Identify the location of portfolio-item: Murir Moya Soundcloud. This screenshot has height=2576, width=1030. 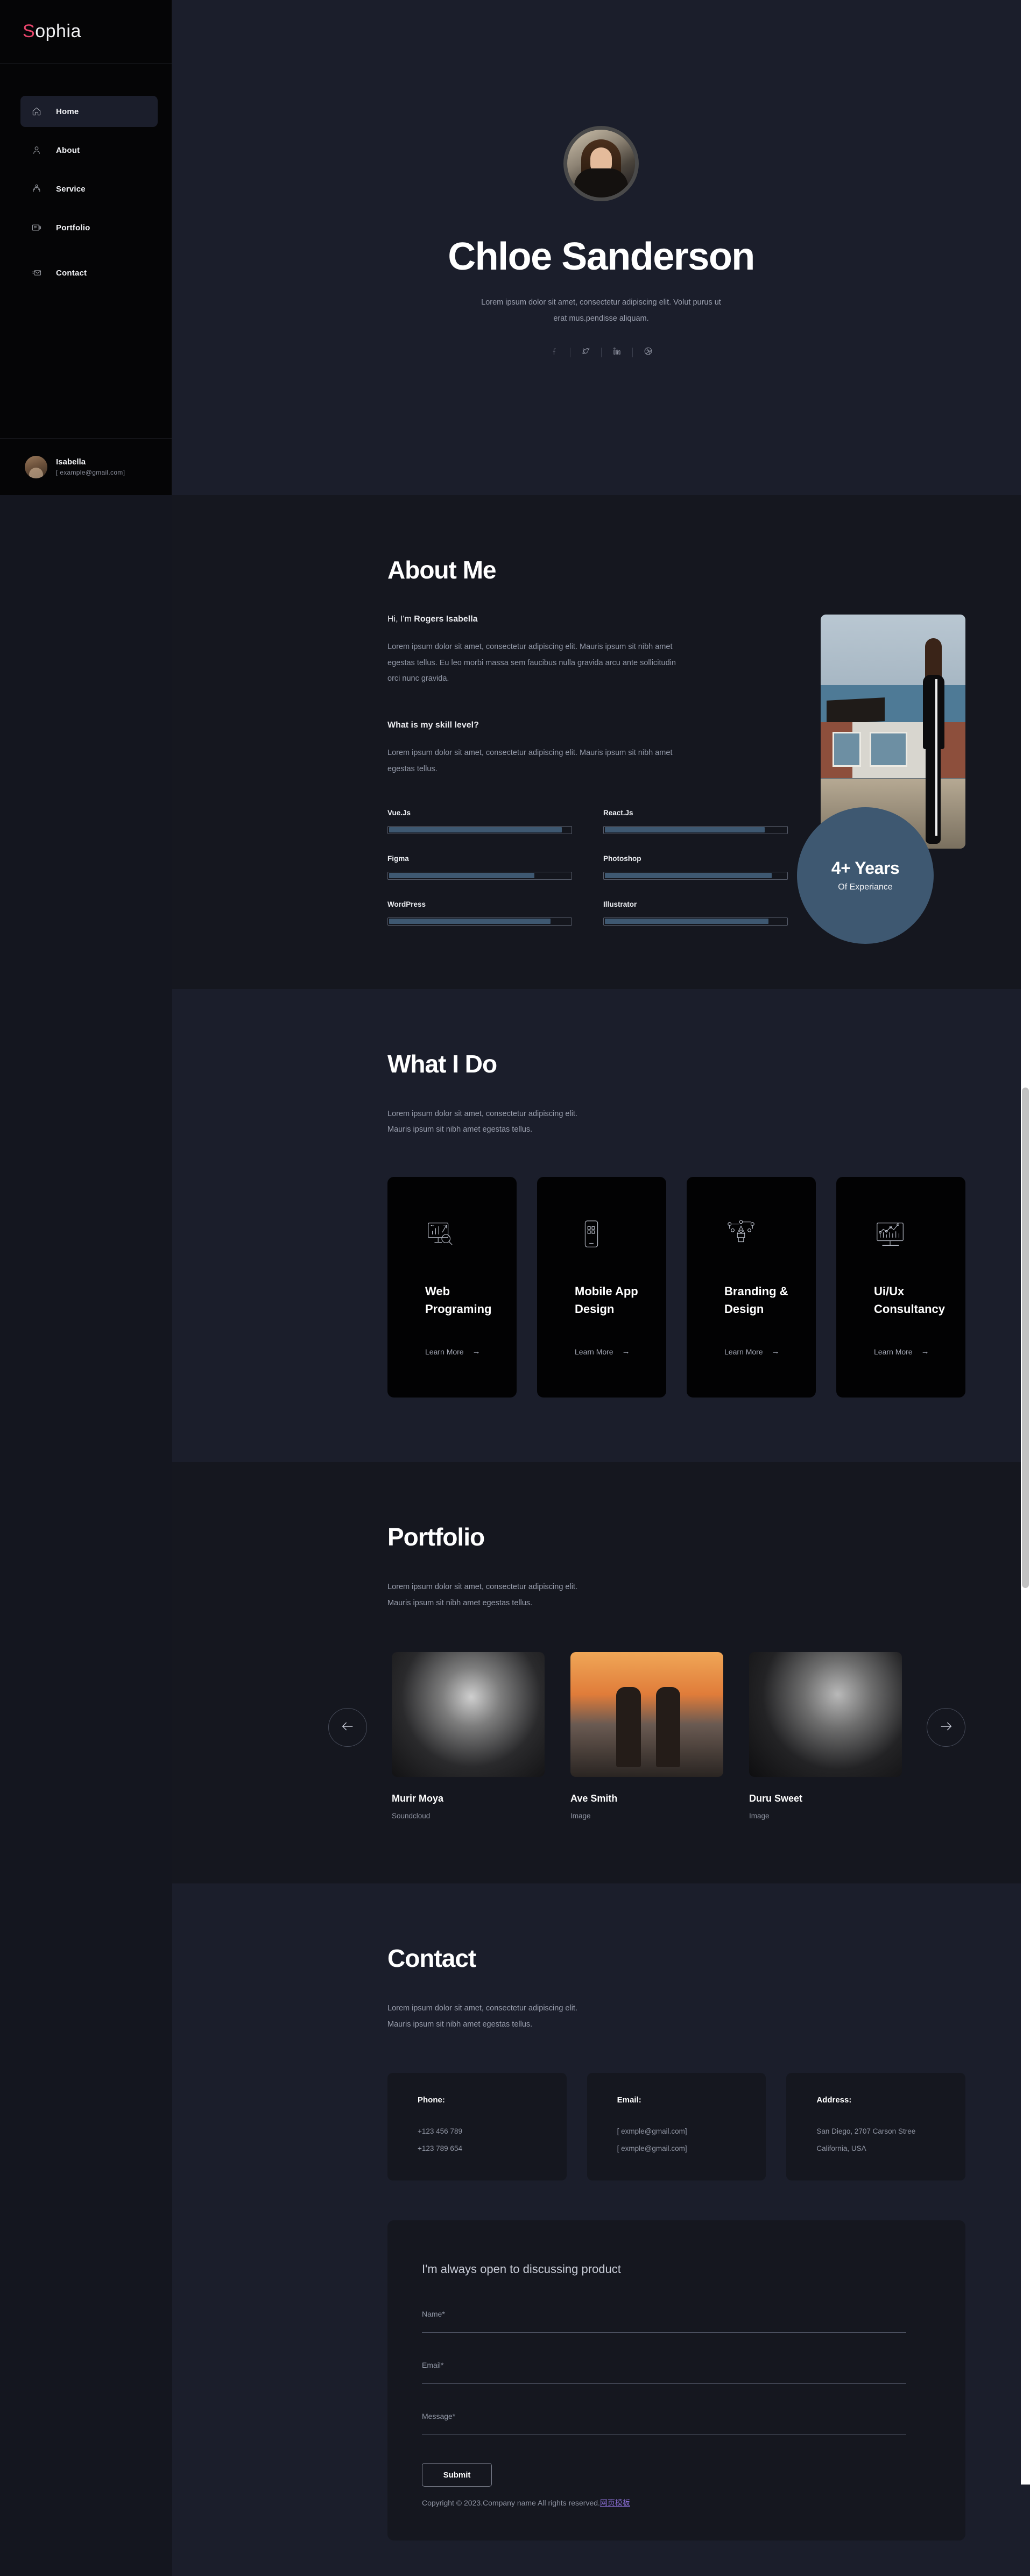
(468, 1736).